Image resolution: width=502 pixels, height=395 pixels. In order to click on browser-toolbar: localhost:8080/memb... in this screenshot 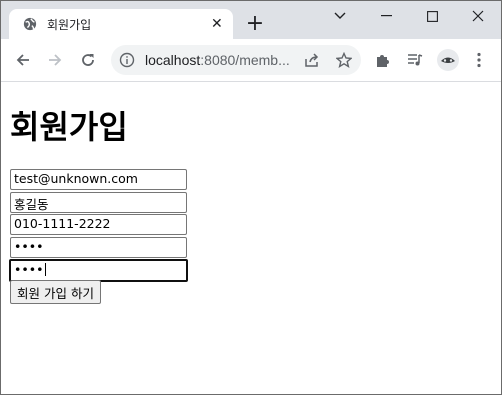, I will do `click(251, 60)`.